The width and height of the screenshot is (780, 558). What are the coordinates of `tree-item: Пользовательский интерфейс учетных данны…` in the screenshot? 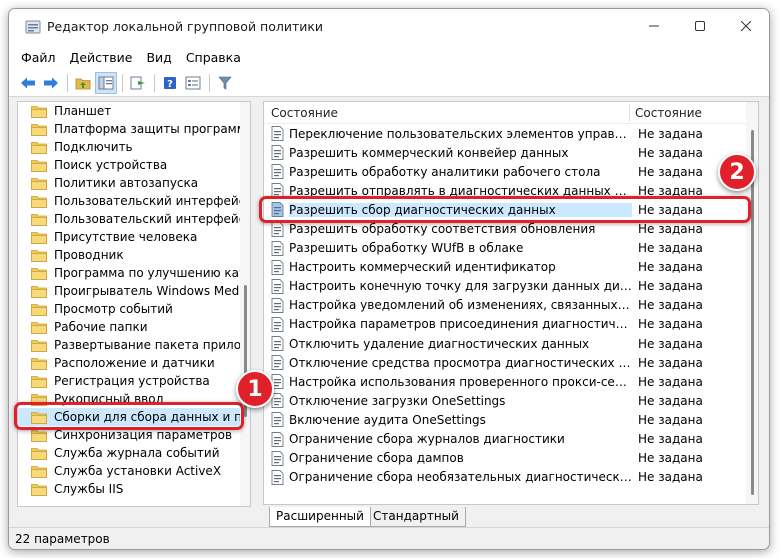 It's located at (129, 219).